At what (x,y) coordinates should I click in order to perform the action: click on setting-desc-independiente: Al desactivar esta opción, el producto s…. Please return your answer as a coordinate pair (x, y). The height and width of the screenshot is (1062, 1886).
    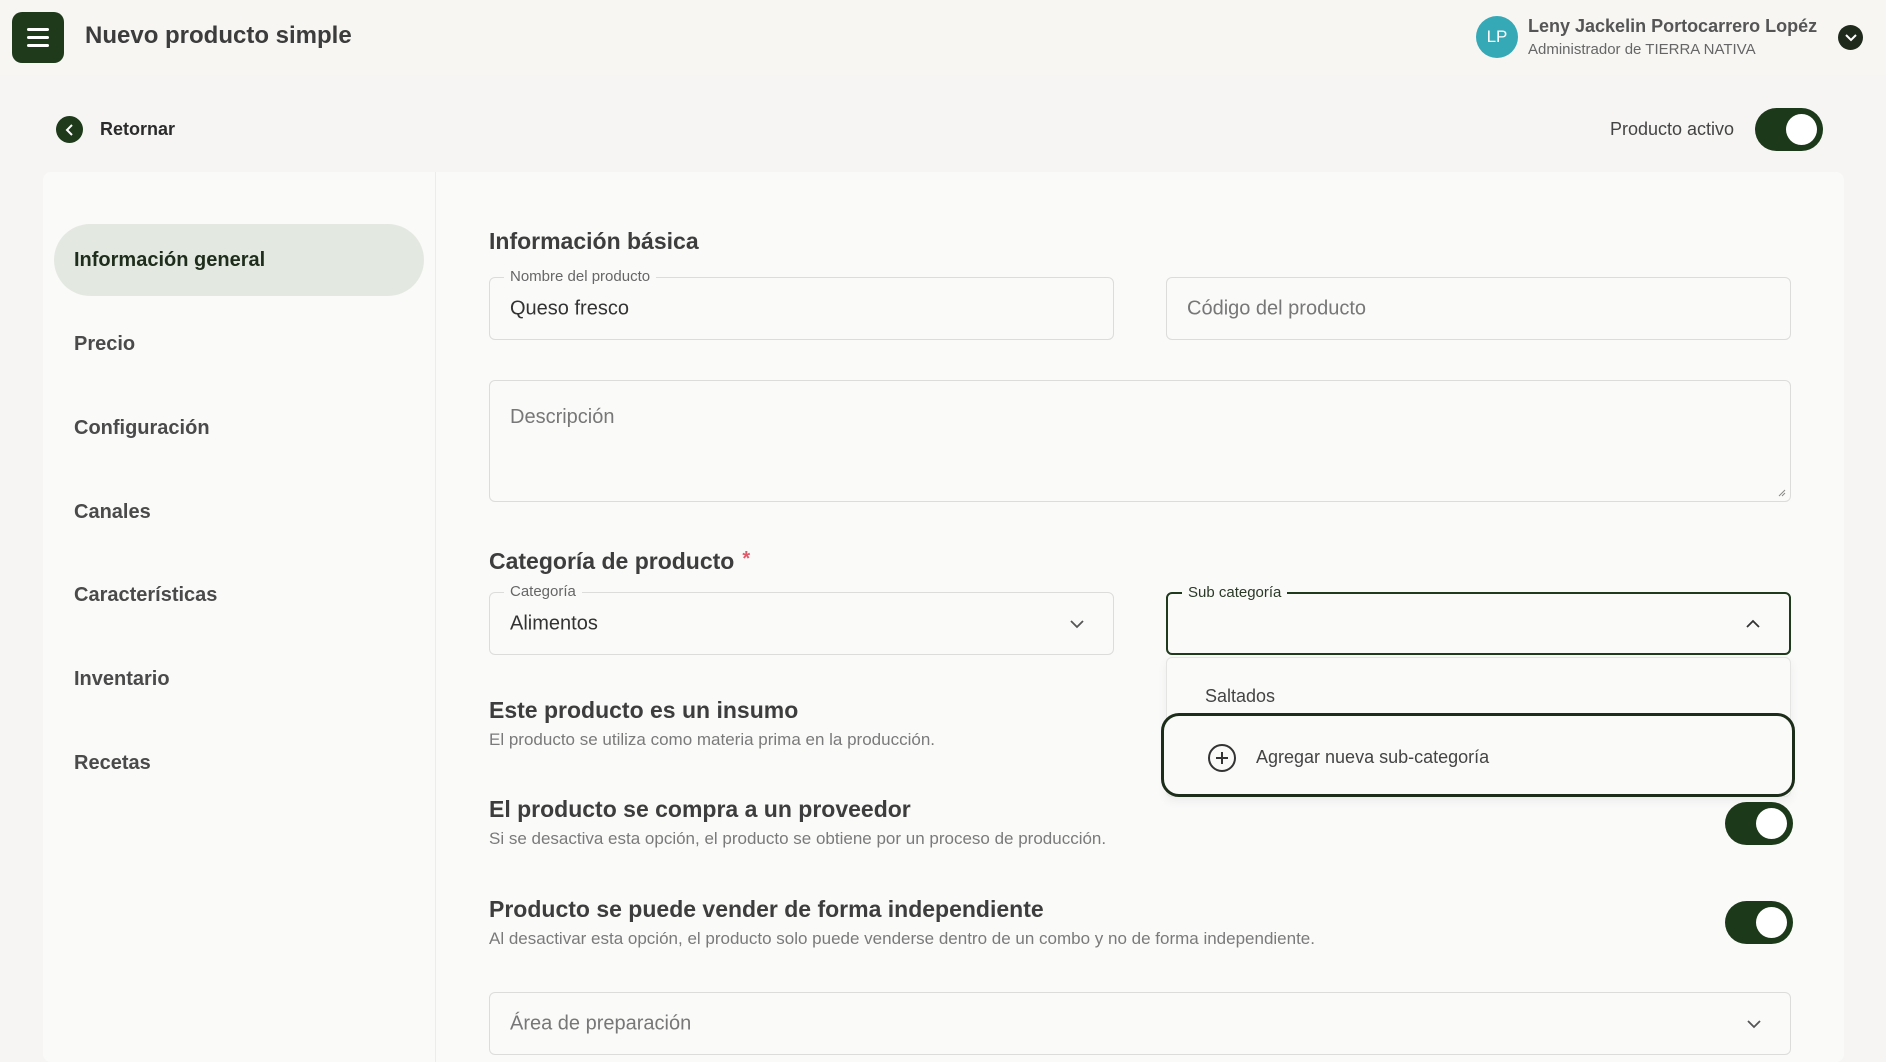
    Looking at the image, I should click on (902, 938).